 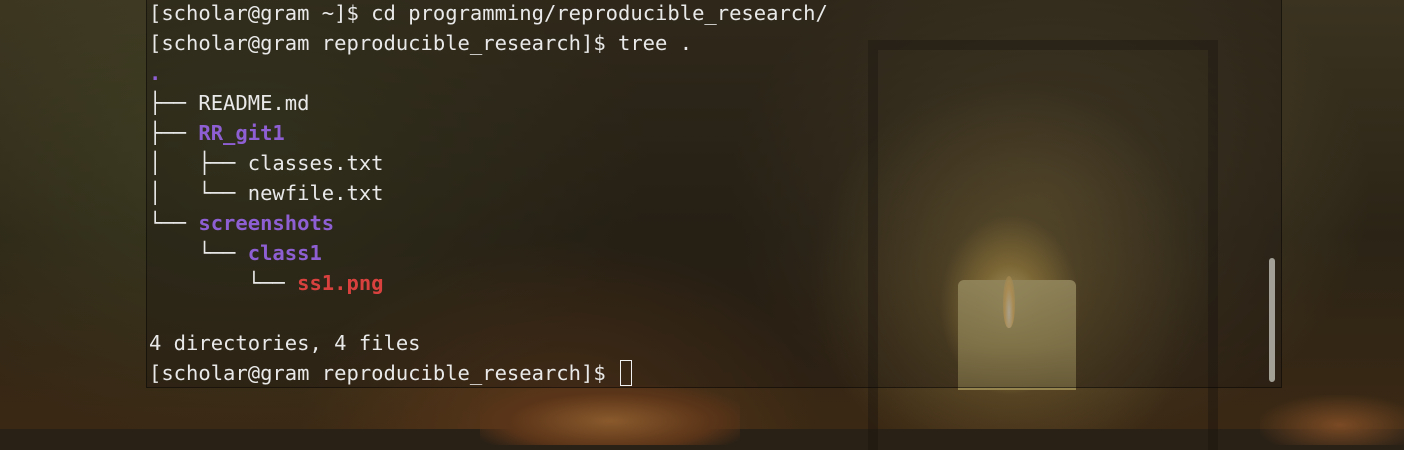 I want to click on current-prompt-line: [scholar@gram reproducible_research]$, so click(x=488, y=373).